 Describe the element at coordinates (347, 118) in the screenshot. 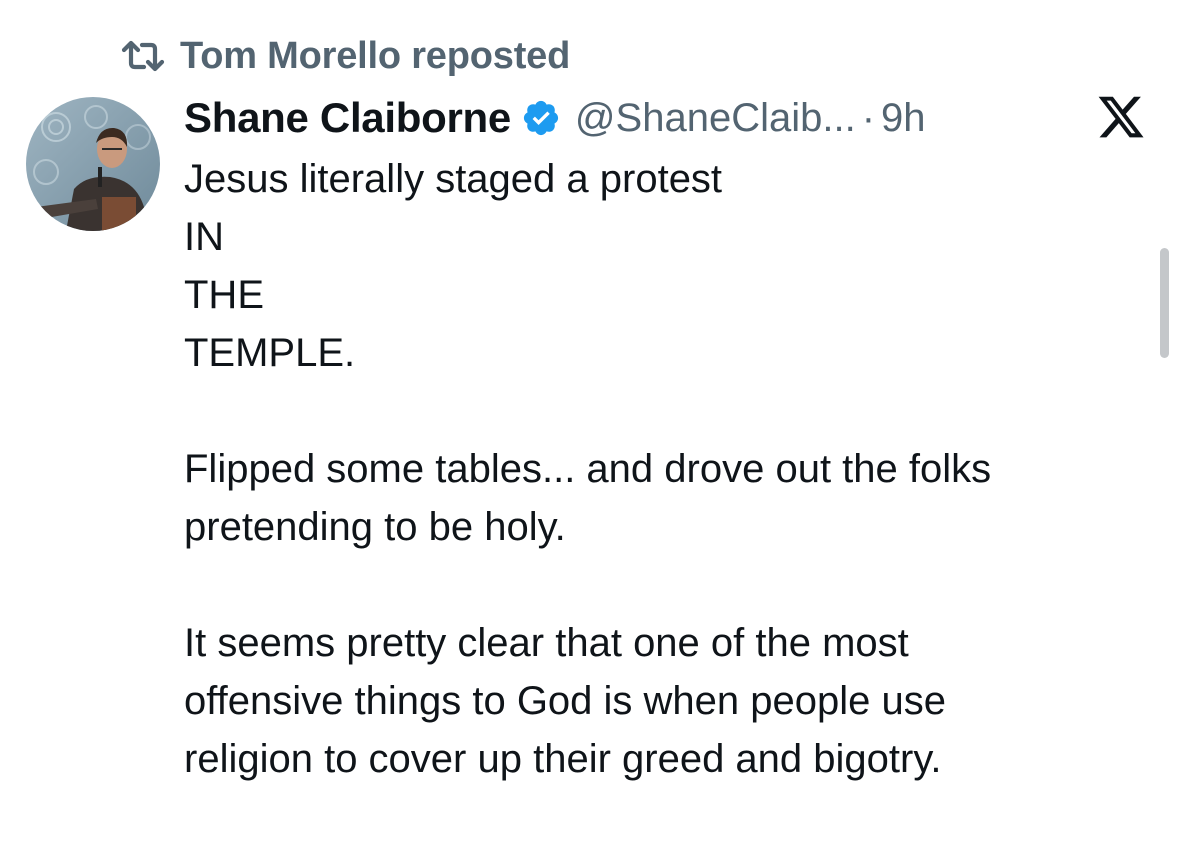

I see `author-name: Shane Claiborne` at that location.